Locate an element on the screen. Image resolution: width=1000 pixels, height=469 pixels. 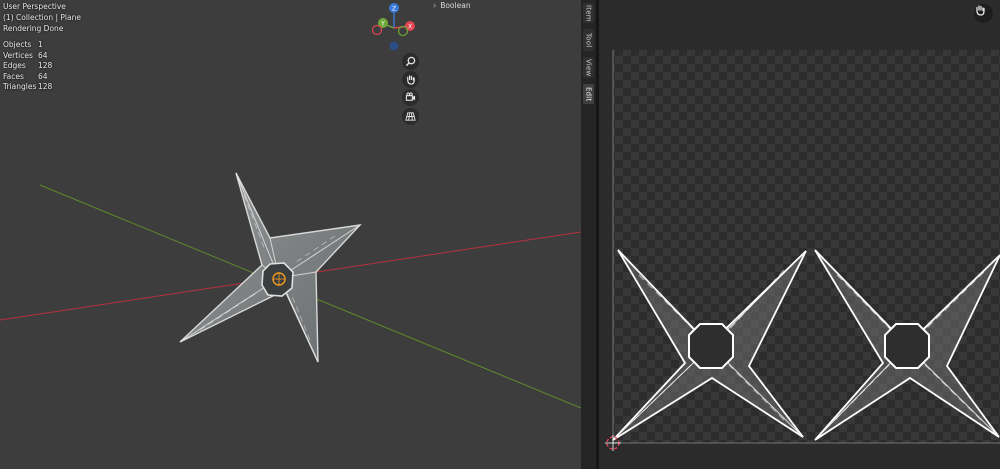
gizmo-z-label: Z is located at coordinates (394, 9).